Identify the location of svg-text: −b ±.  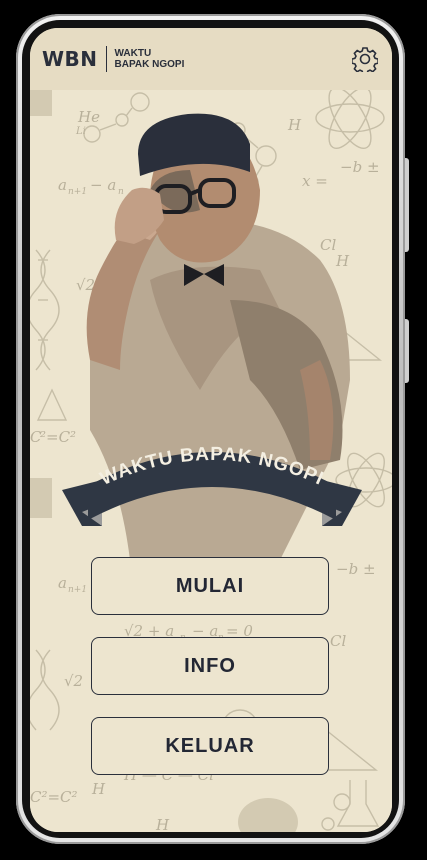
(356, 569).